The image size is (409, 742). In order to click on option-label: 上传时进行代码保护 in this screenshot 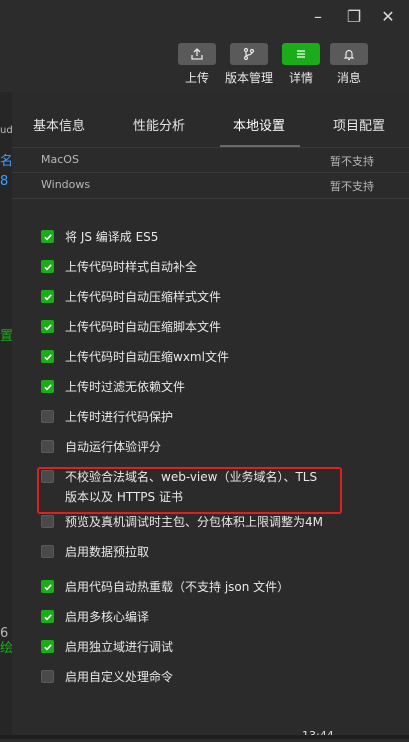, I will do `click(119, 417)`.